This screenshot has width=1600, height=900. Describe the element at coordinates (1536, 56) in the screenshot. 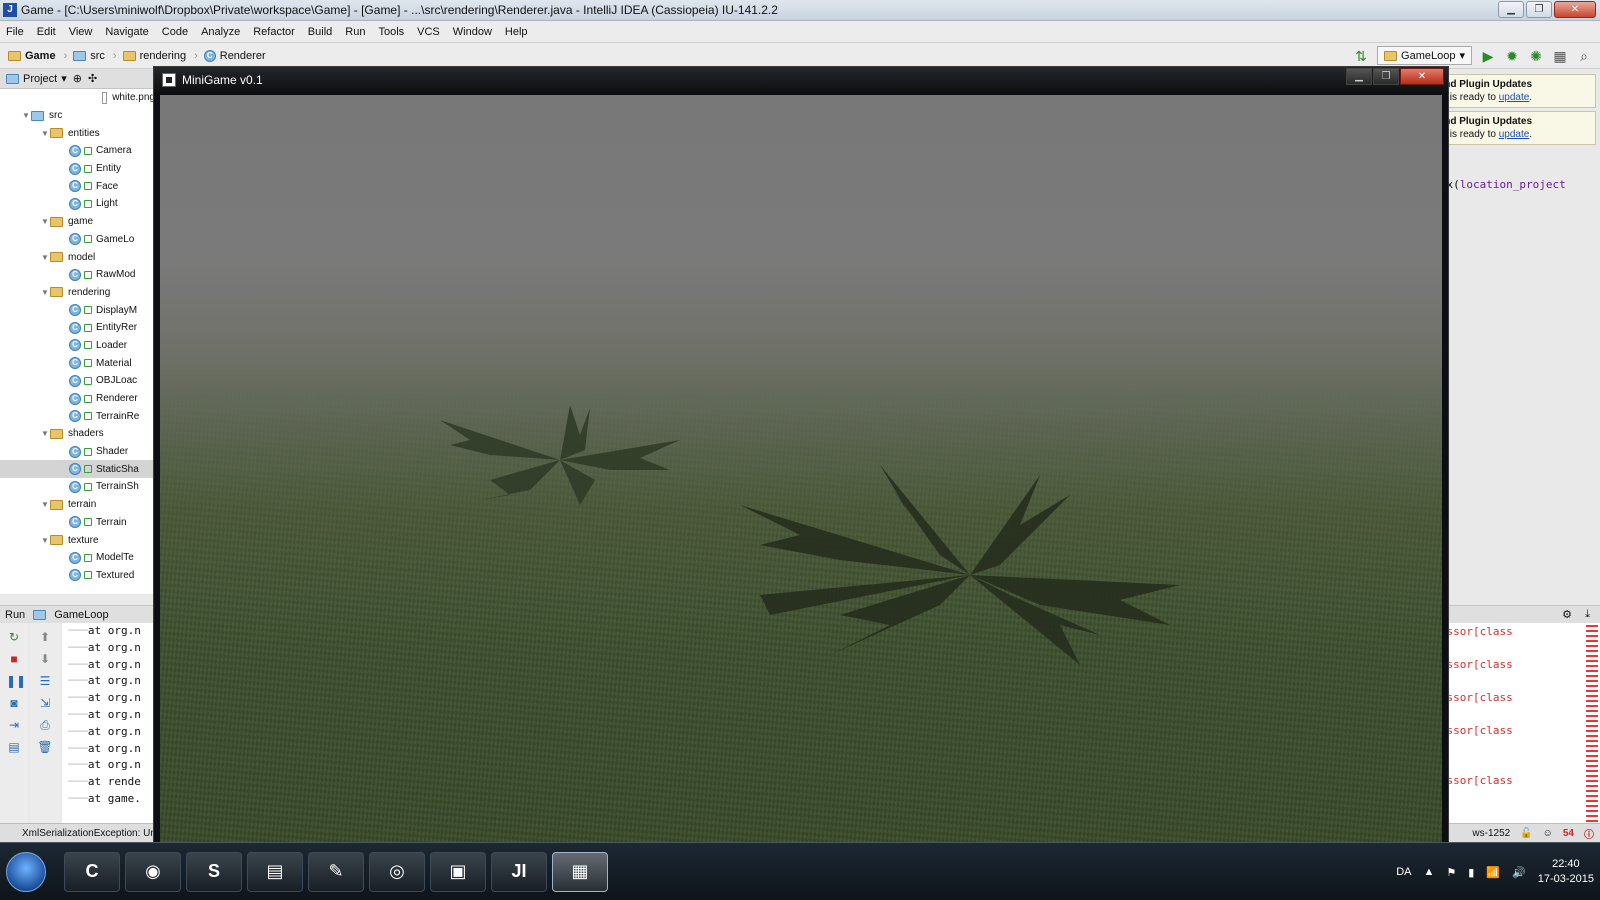

I see `coverage-icon: ✺` at that location.